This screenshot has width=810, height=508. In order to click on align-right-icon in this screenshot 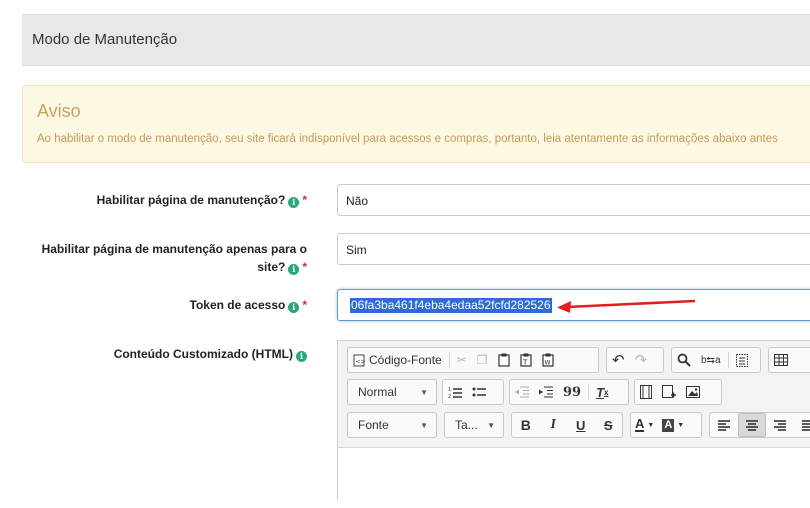, I will do `click(780, 425)`.